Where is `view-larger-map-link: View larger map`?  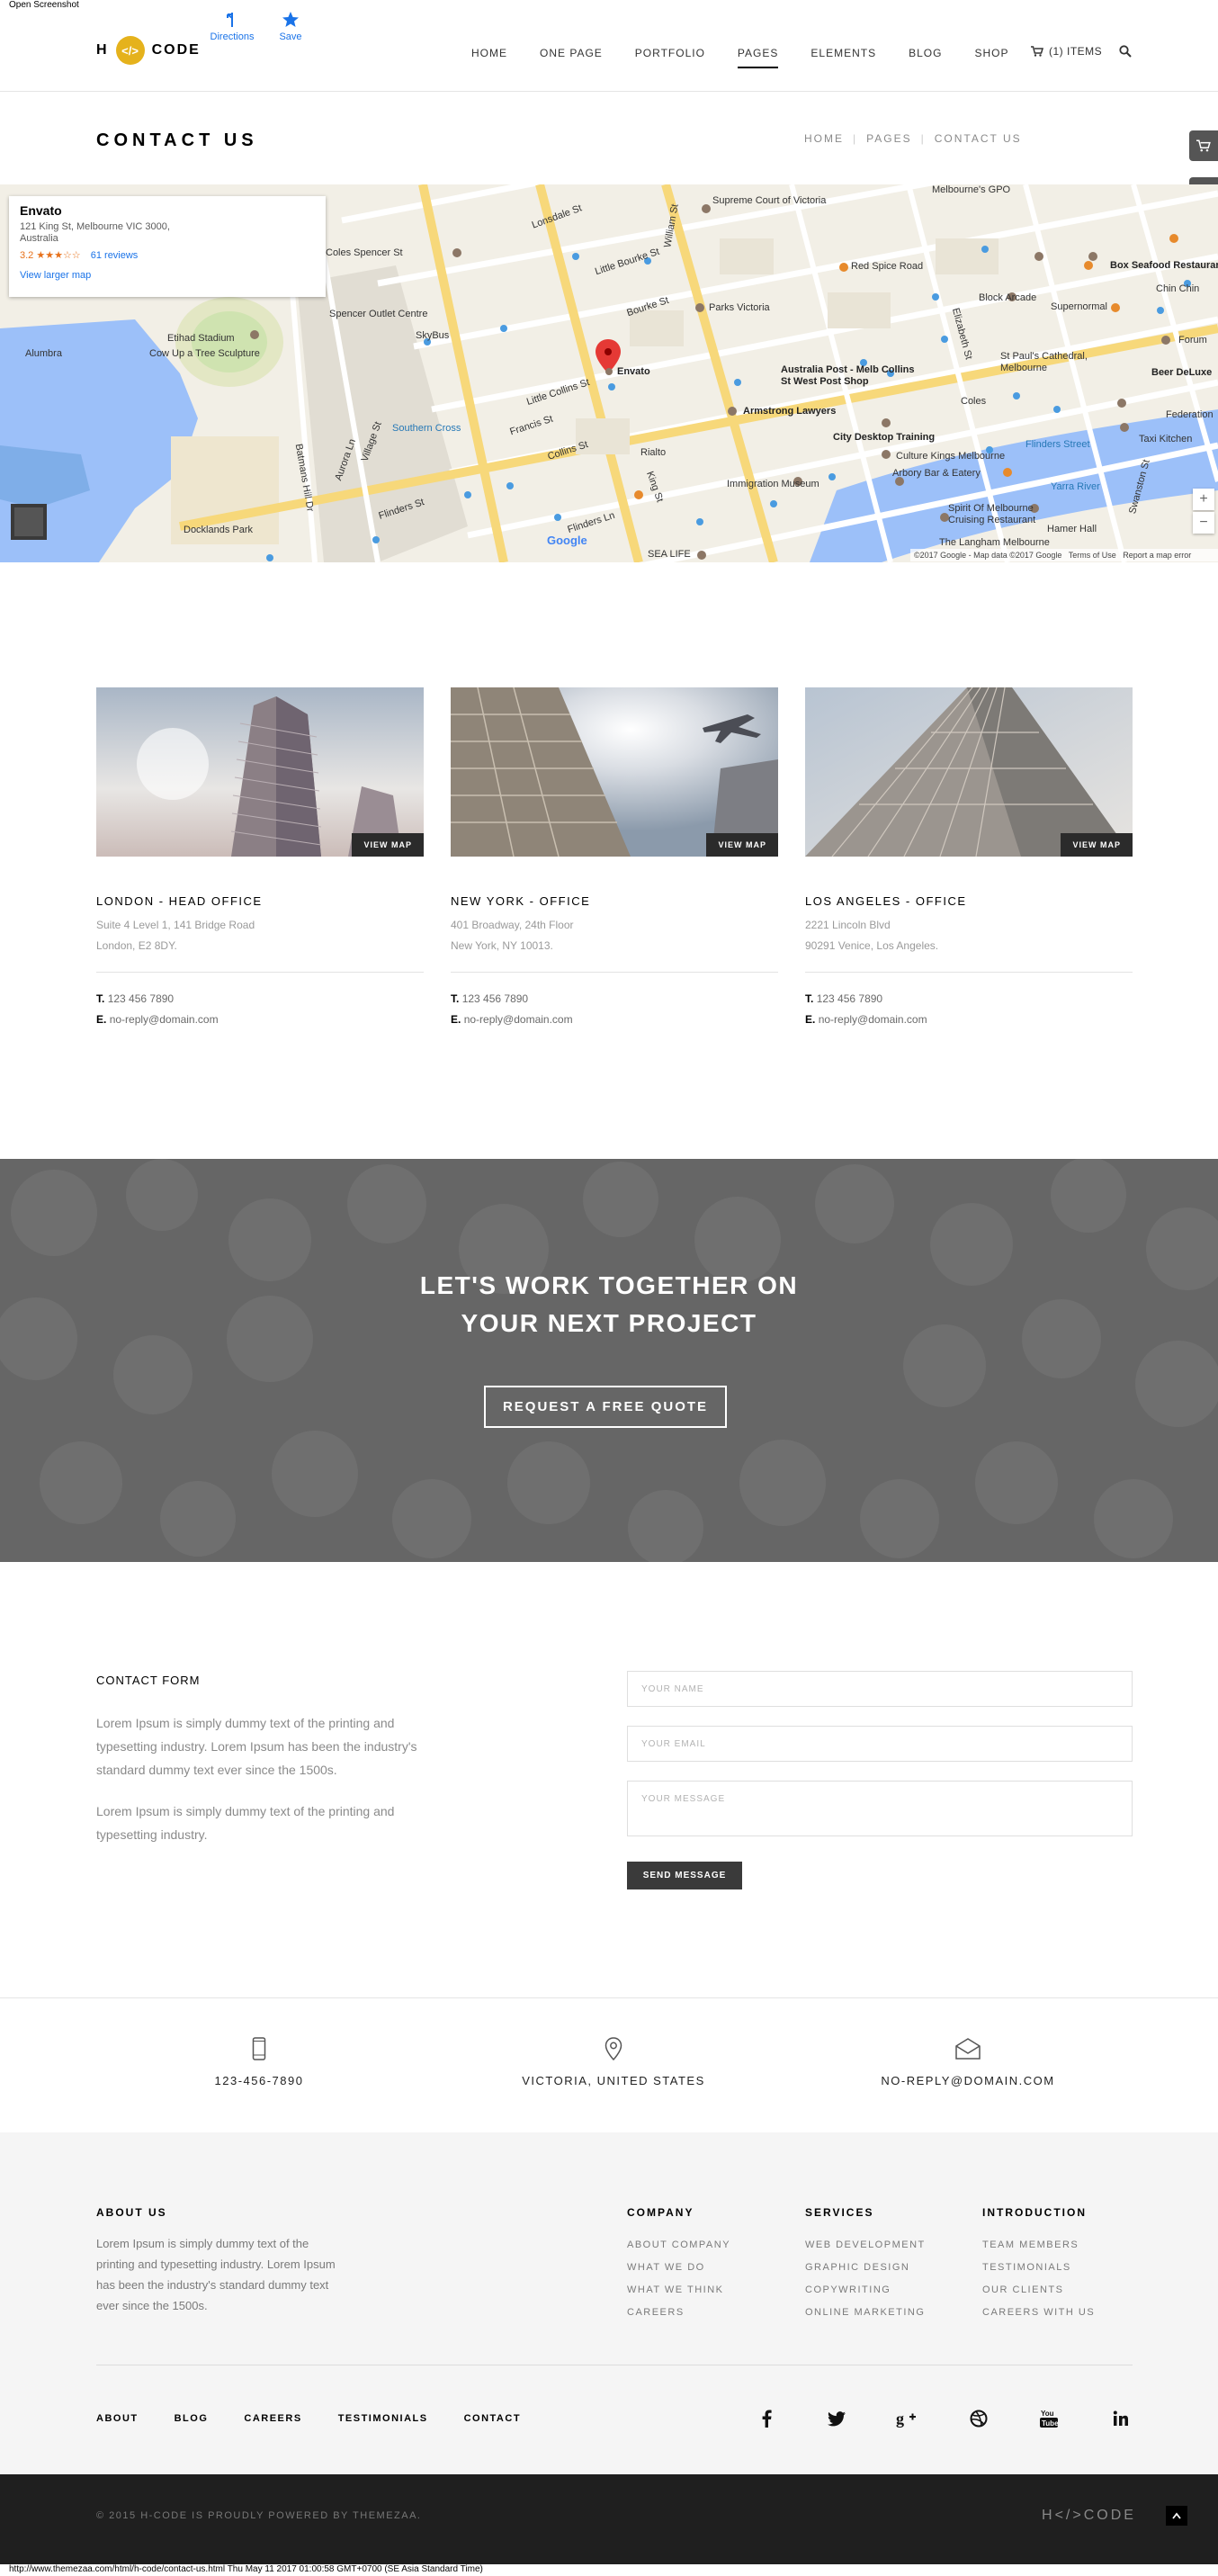 view-larger-map-link: View larger map is located at coordinates (168, 275).